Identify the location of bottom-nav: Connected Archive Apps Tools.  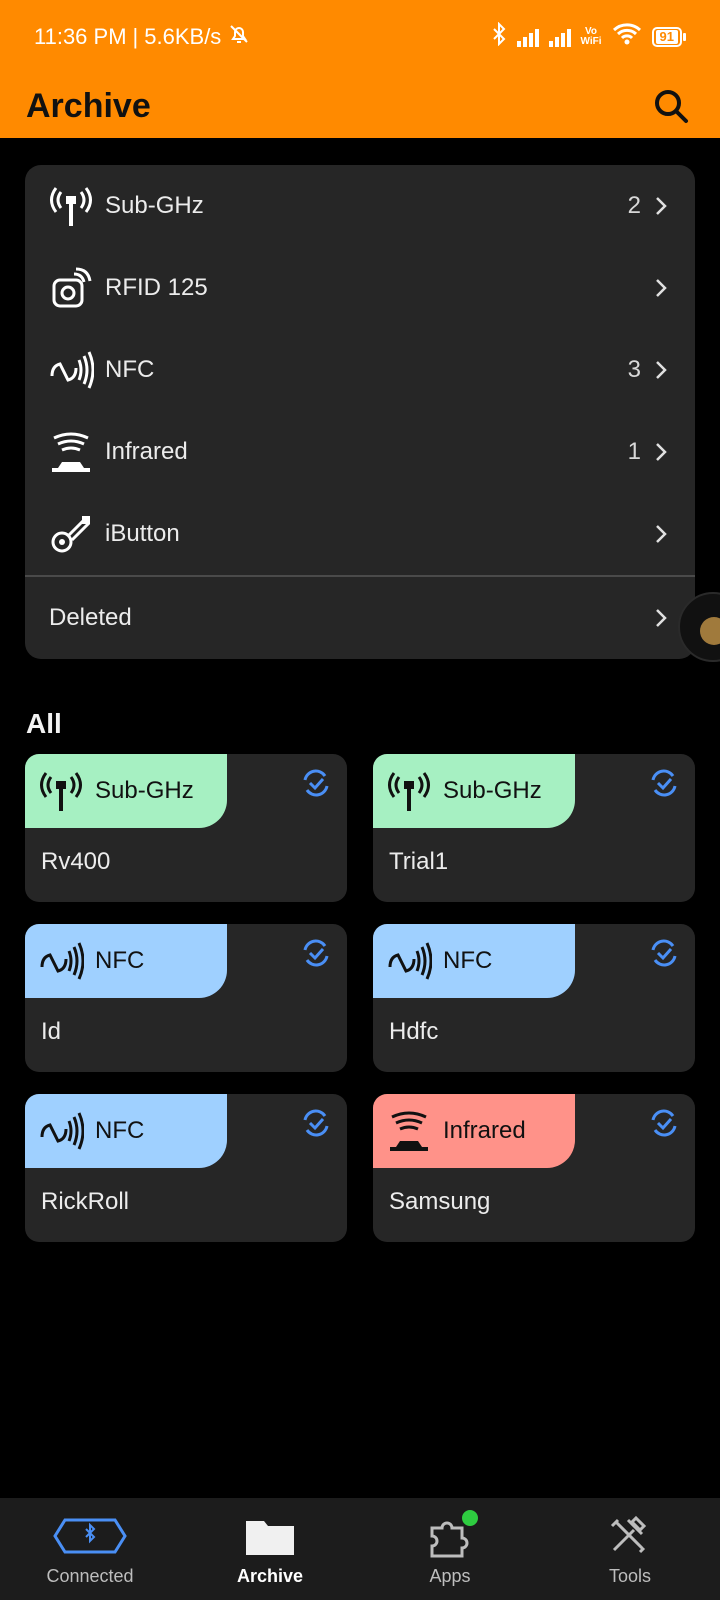
(360, 1549).